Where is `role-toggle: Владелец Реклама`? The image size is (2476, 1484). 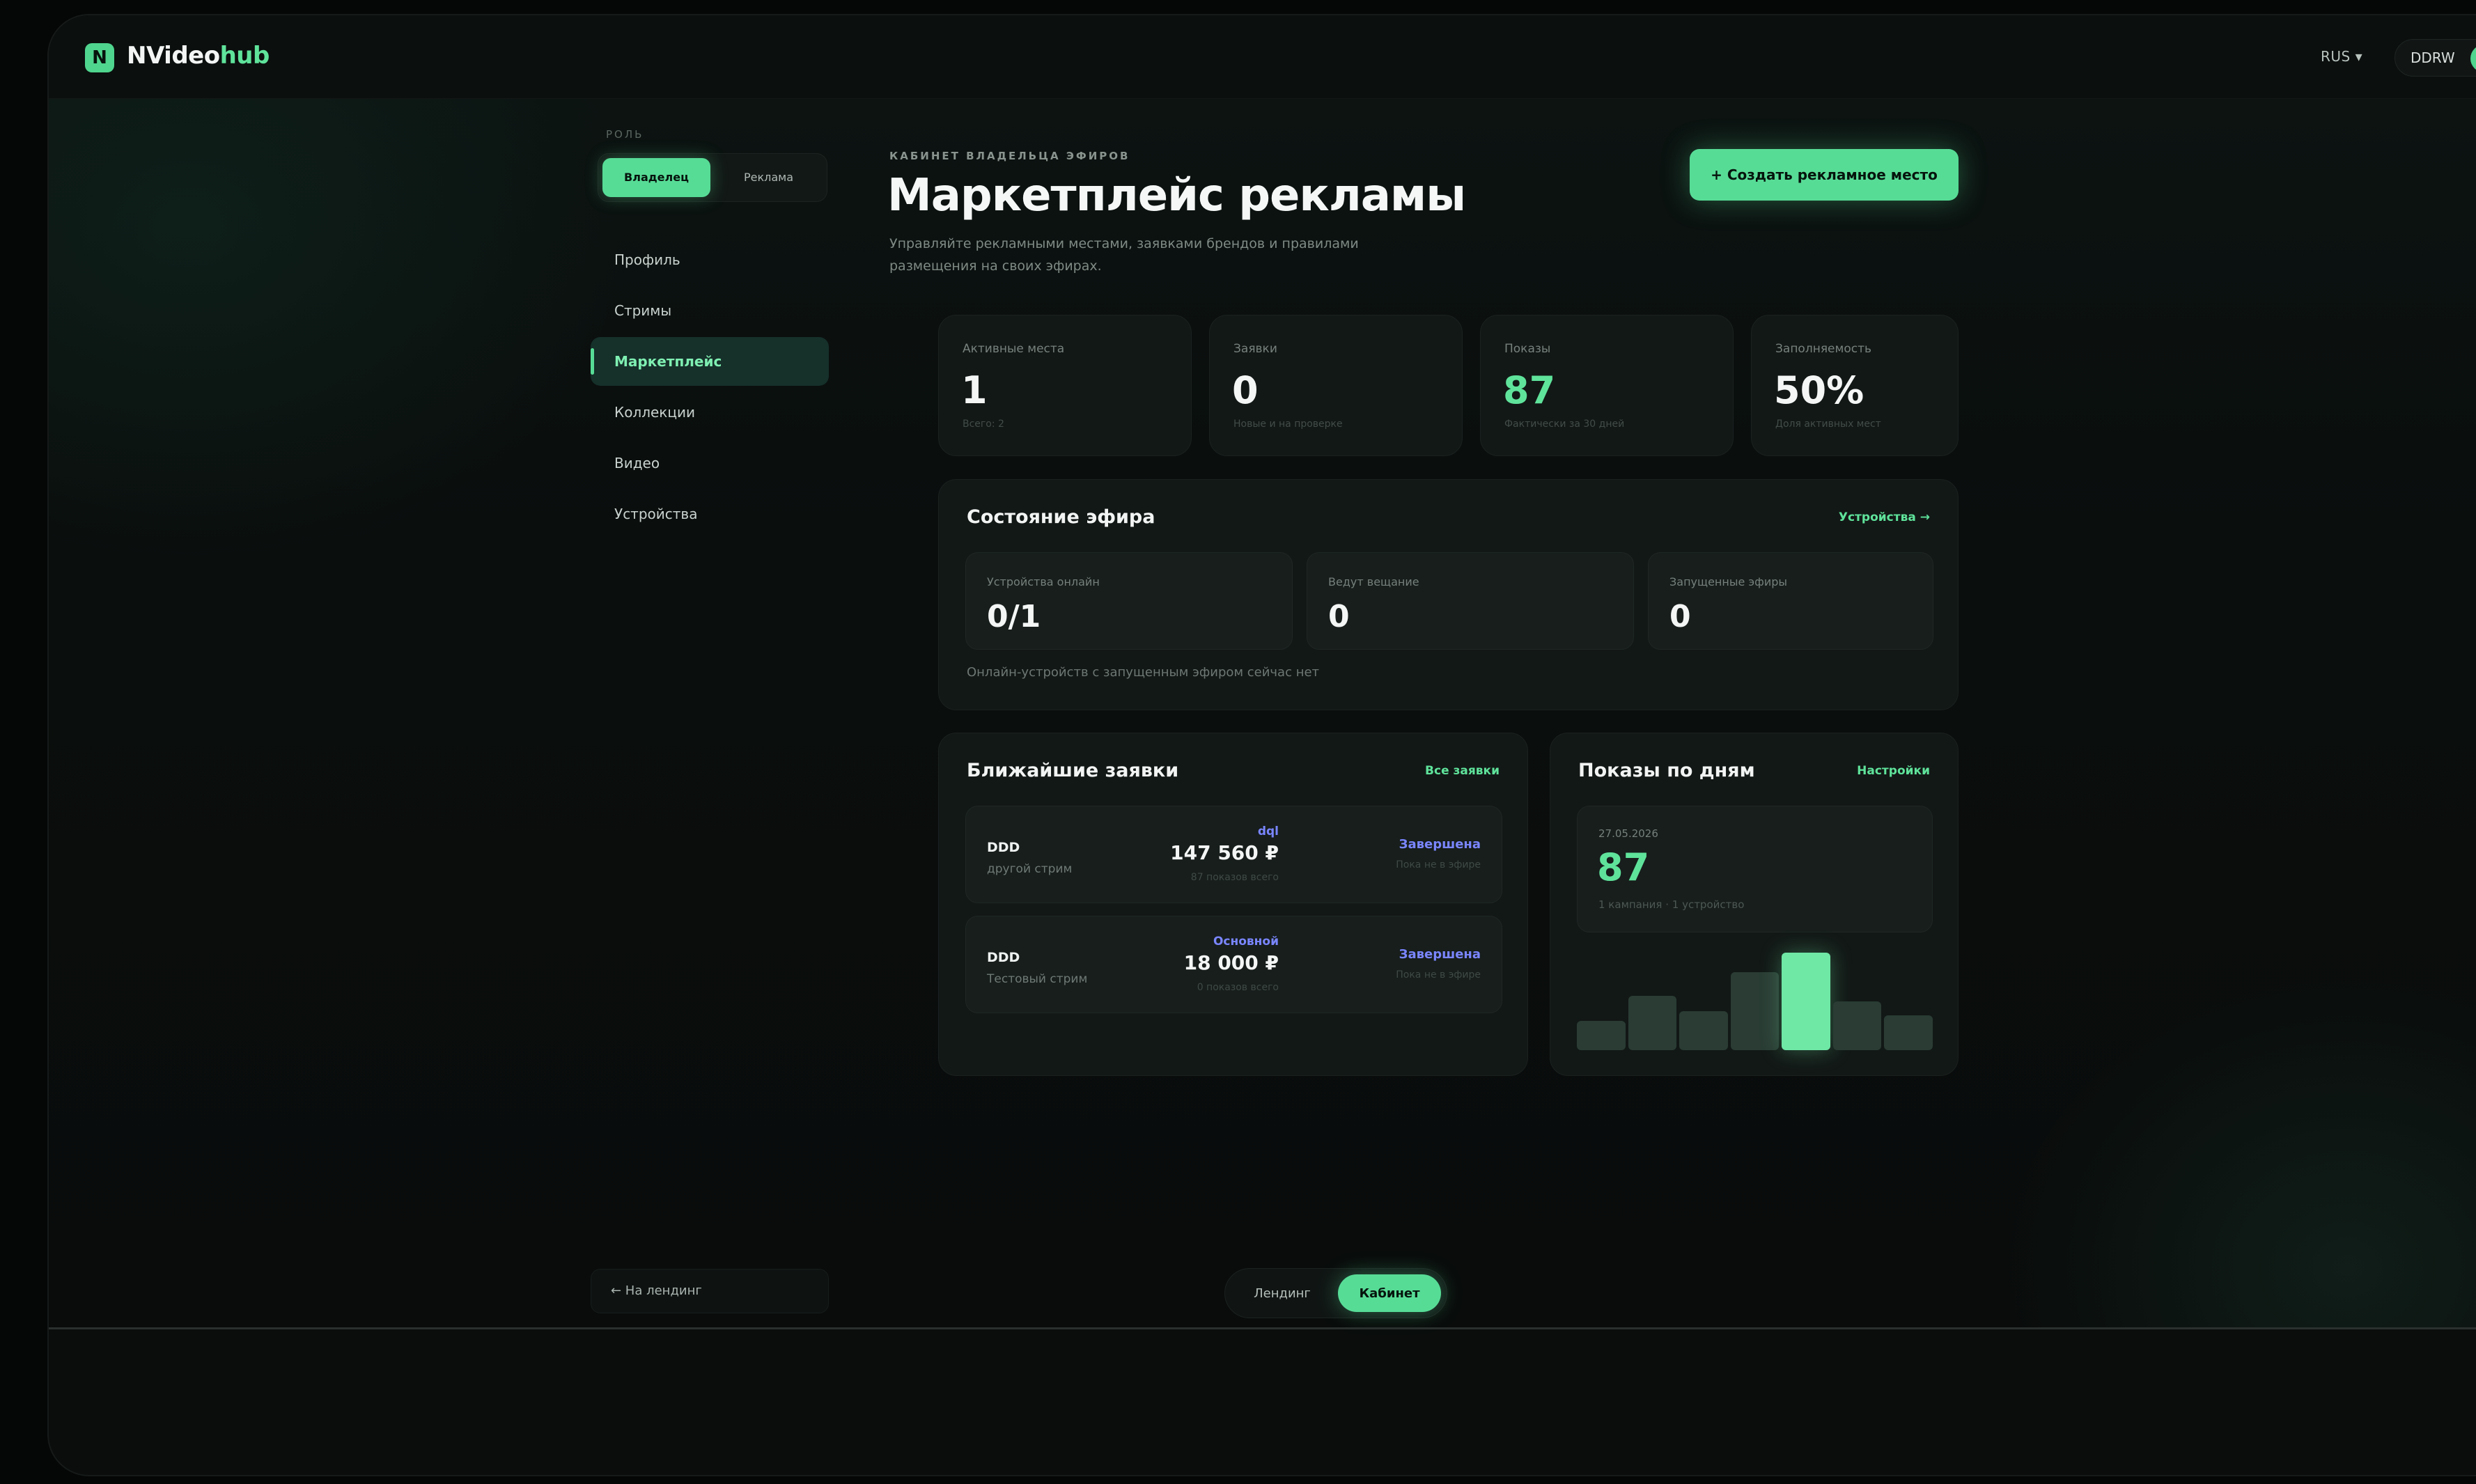 role-toggle: Владелец Реклама is located at coordinates (713, 177).